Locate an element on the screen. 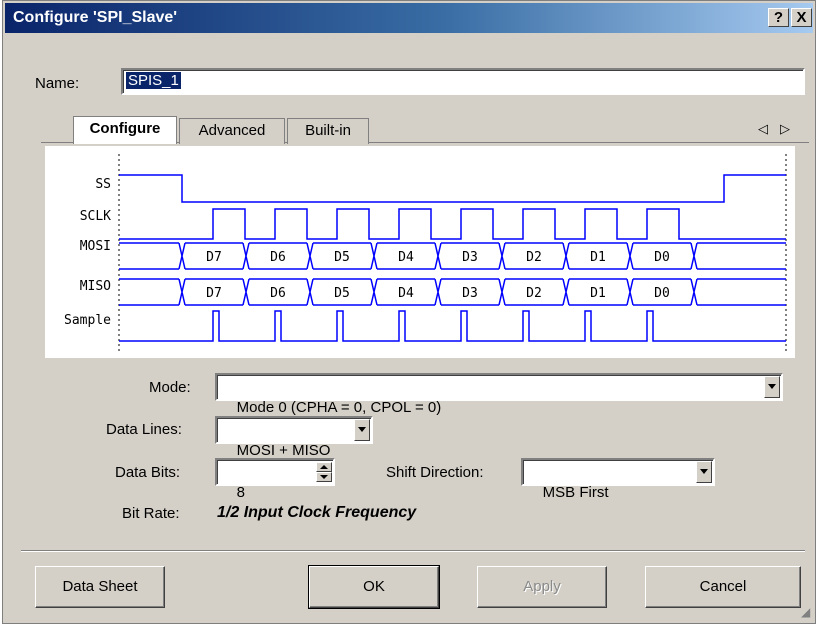 Image resolution: width=818 pixels, height=626 pixels. mode-dropdown-chevron-icon is located at coordinates (772, 387).